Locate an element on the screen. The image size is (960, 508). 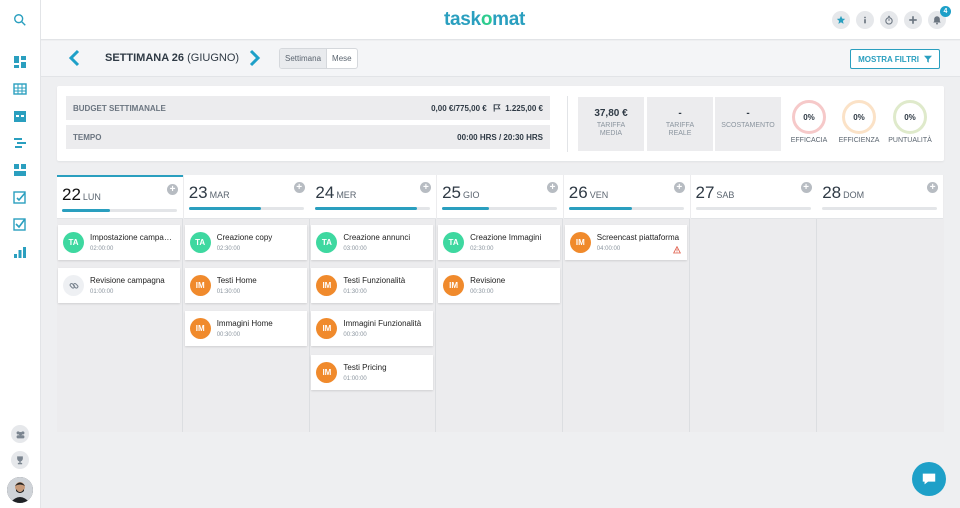
flag-icon is located at coordinates (497, 107).